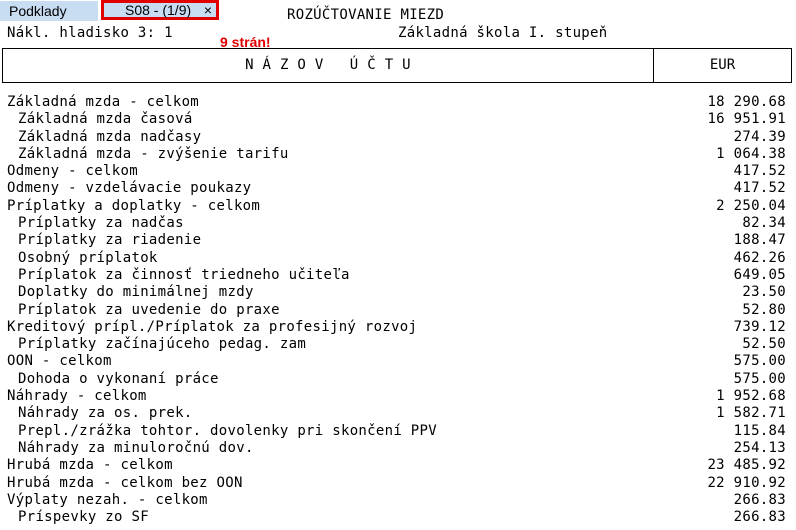  I want to click on column-header-currency: EUR, so click(722, 65).